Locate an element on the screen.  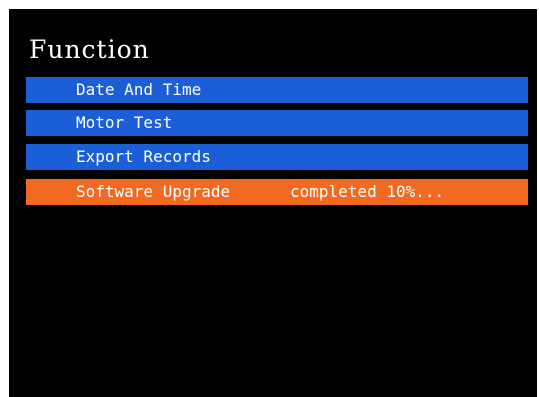
menu-item-motor-test: Motor Test is located at coordinates (277, 123).